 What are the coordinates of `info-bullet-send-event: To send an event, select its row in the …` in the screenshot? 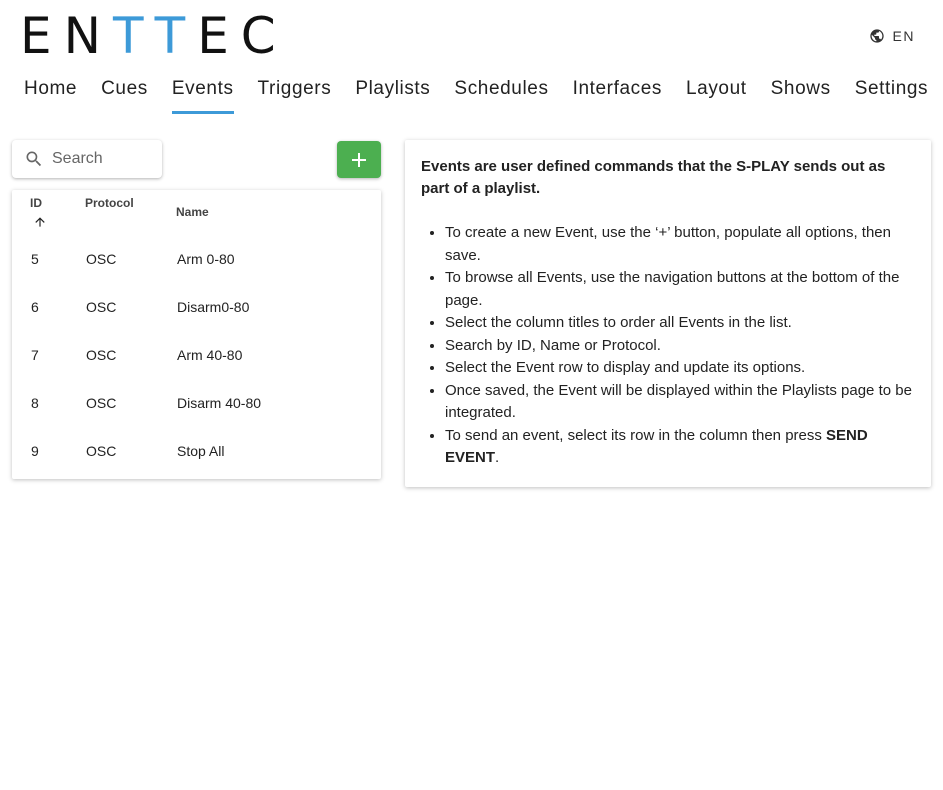 It's located at (681, 447).